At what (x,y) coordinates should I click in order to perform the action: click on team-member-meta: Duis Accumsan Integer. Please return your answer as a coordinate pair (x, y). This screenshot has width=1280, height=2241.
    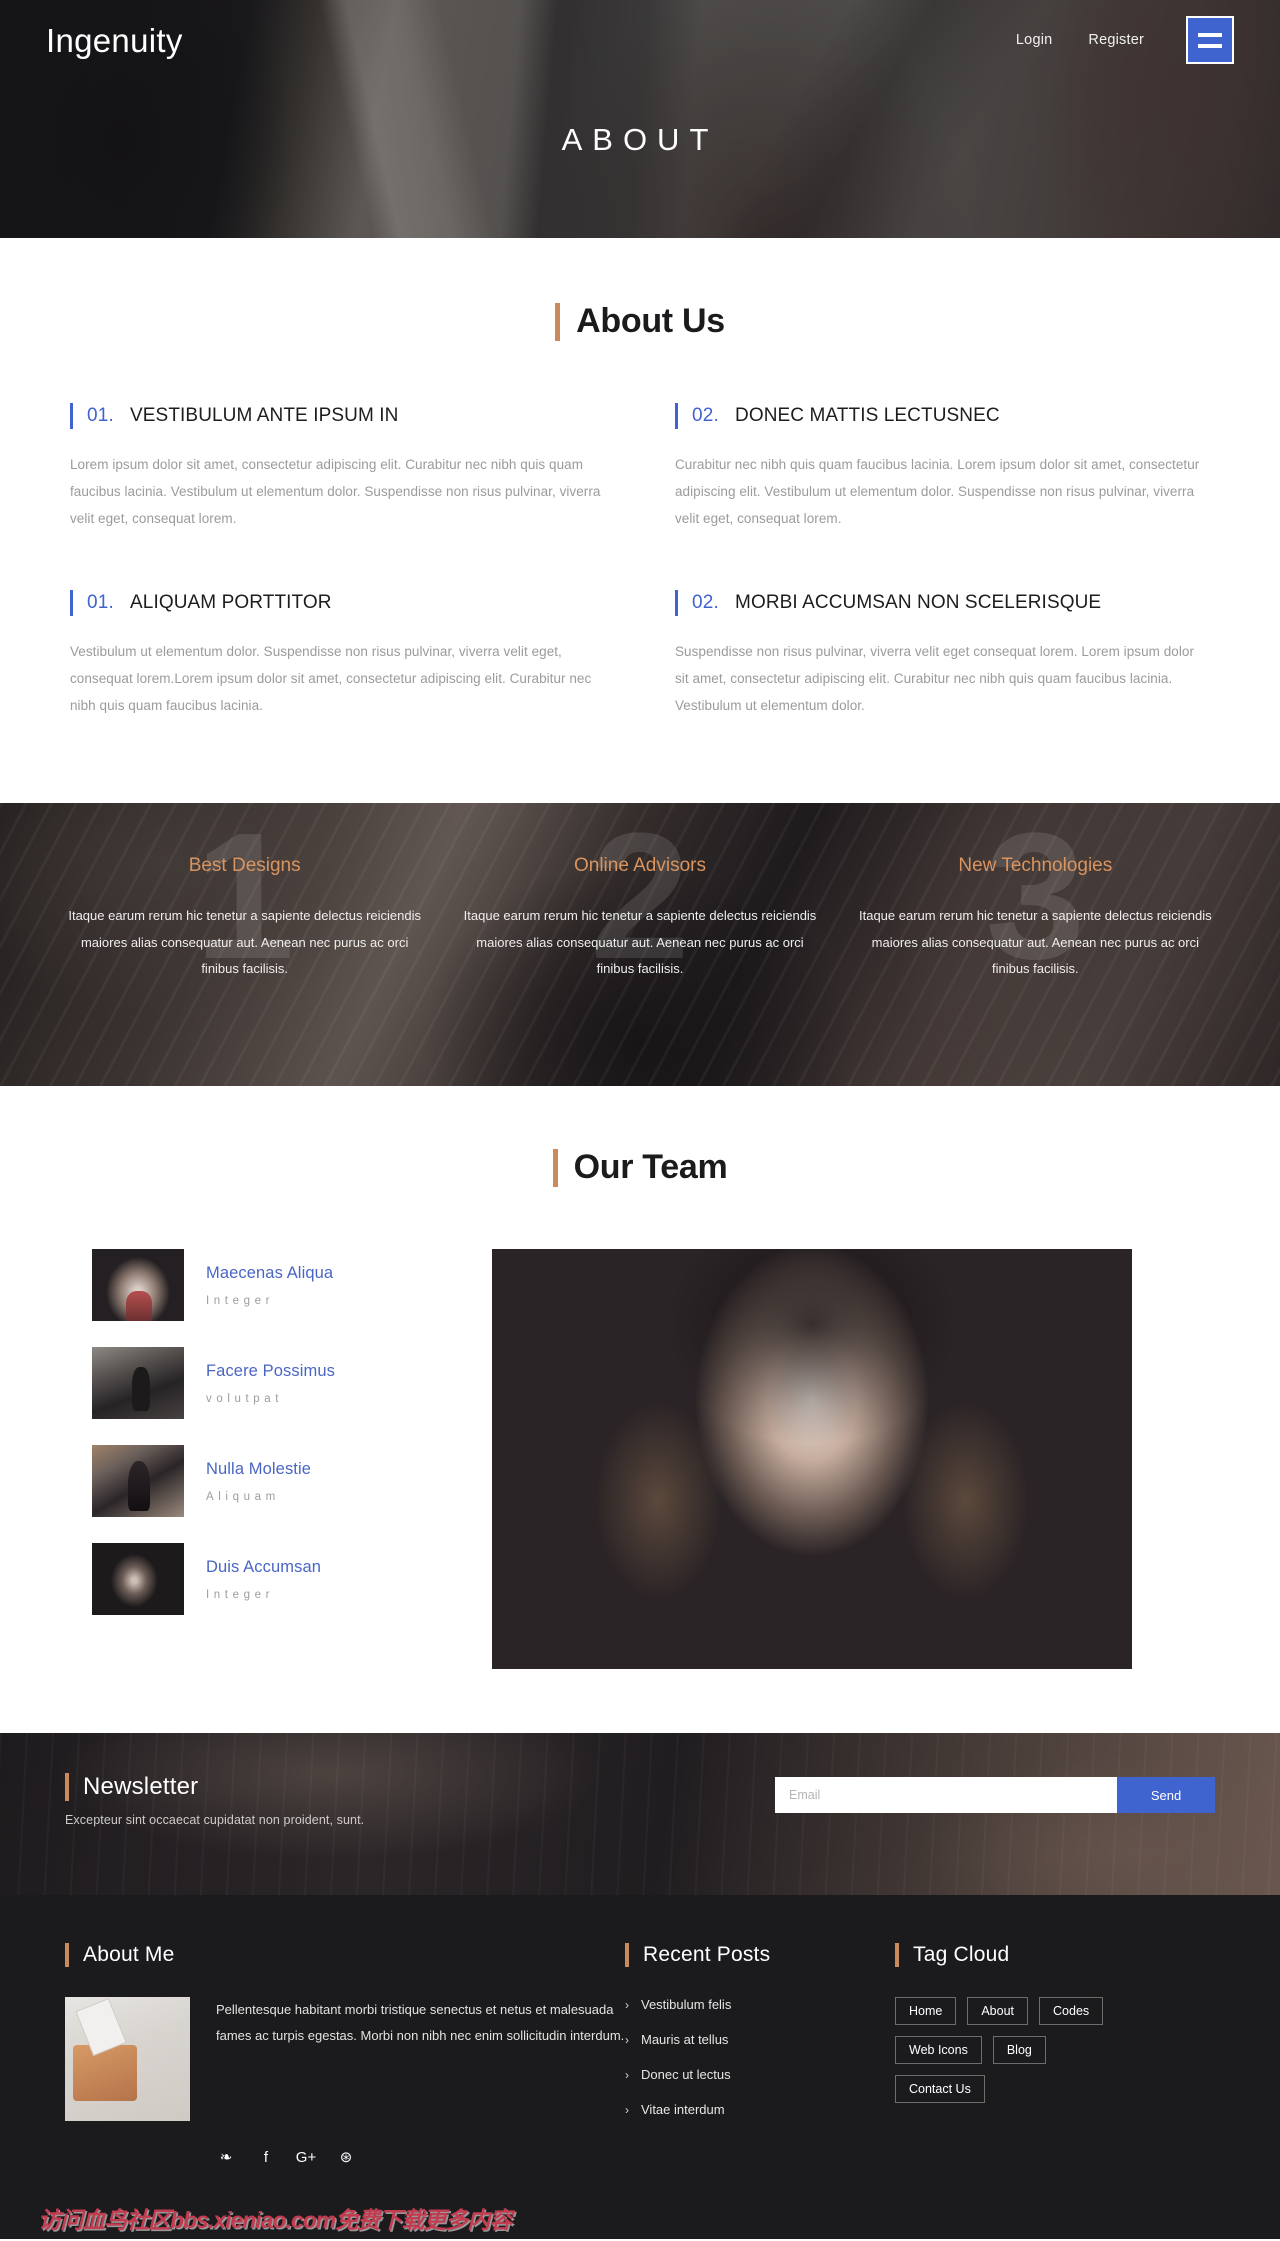
    Looking at the image, I should click on (263, 1579).